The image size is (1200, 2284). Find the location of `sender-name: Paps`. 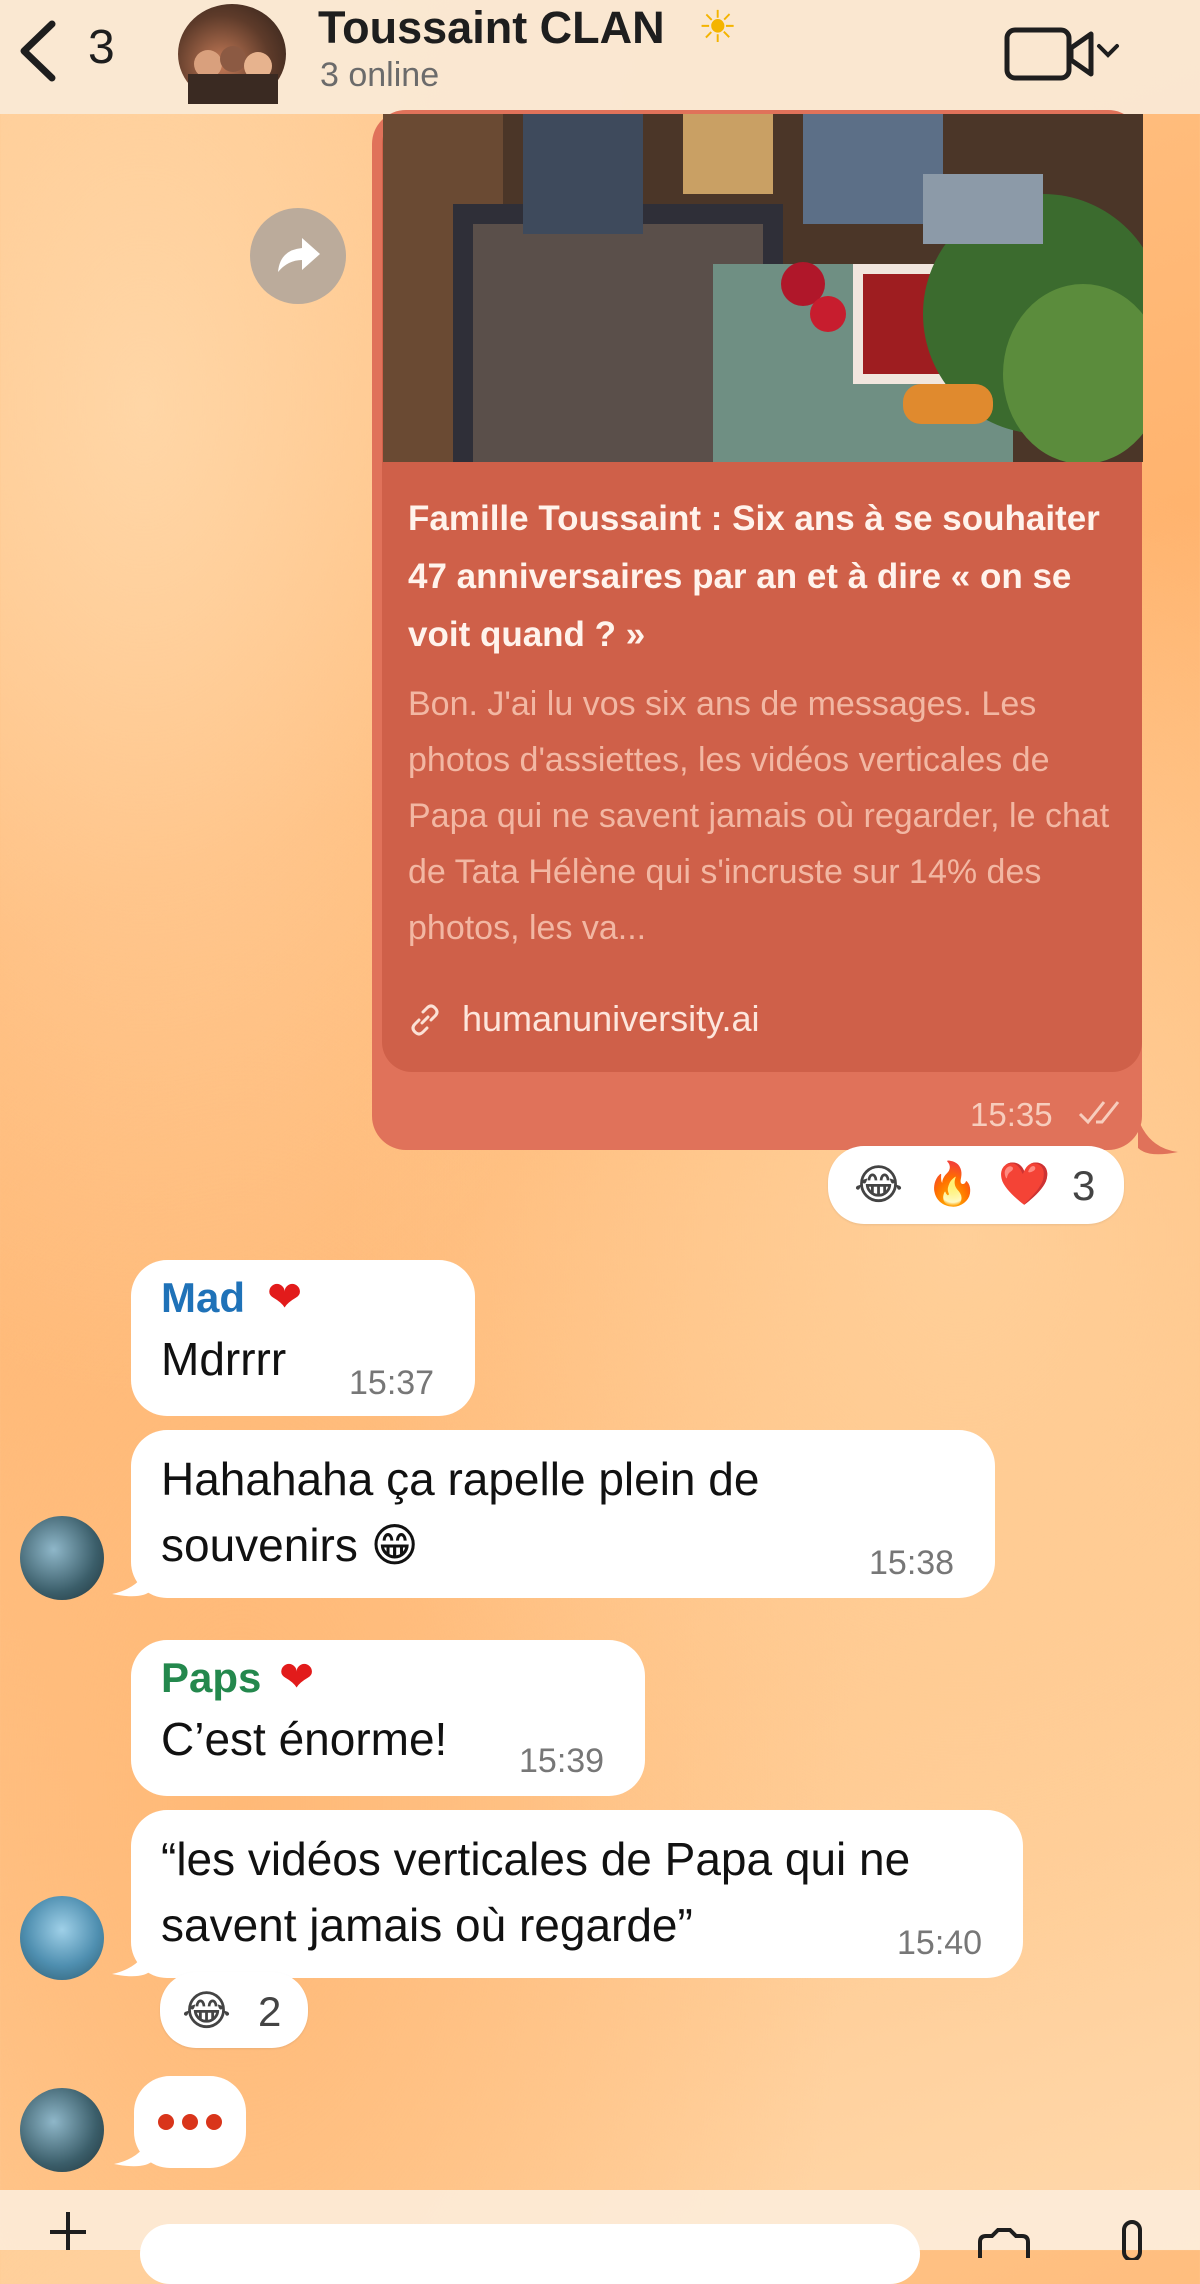

sender-name: Paps is located at coordinates (211, 1678).